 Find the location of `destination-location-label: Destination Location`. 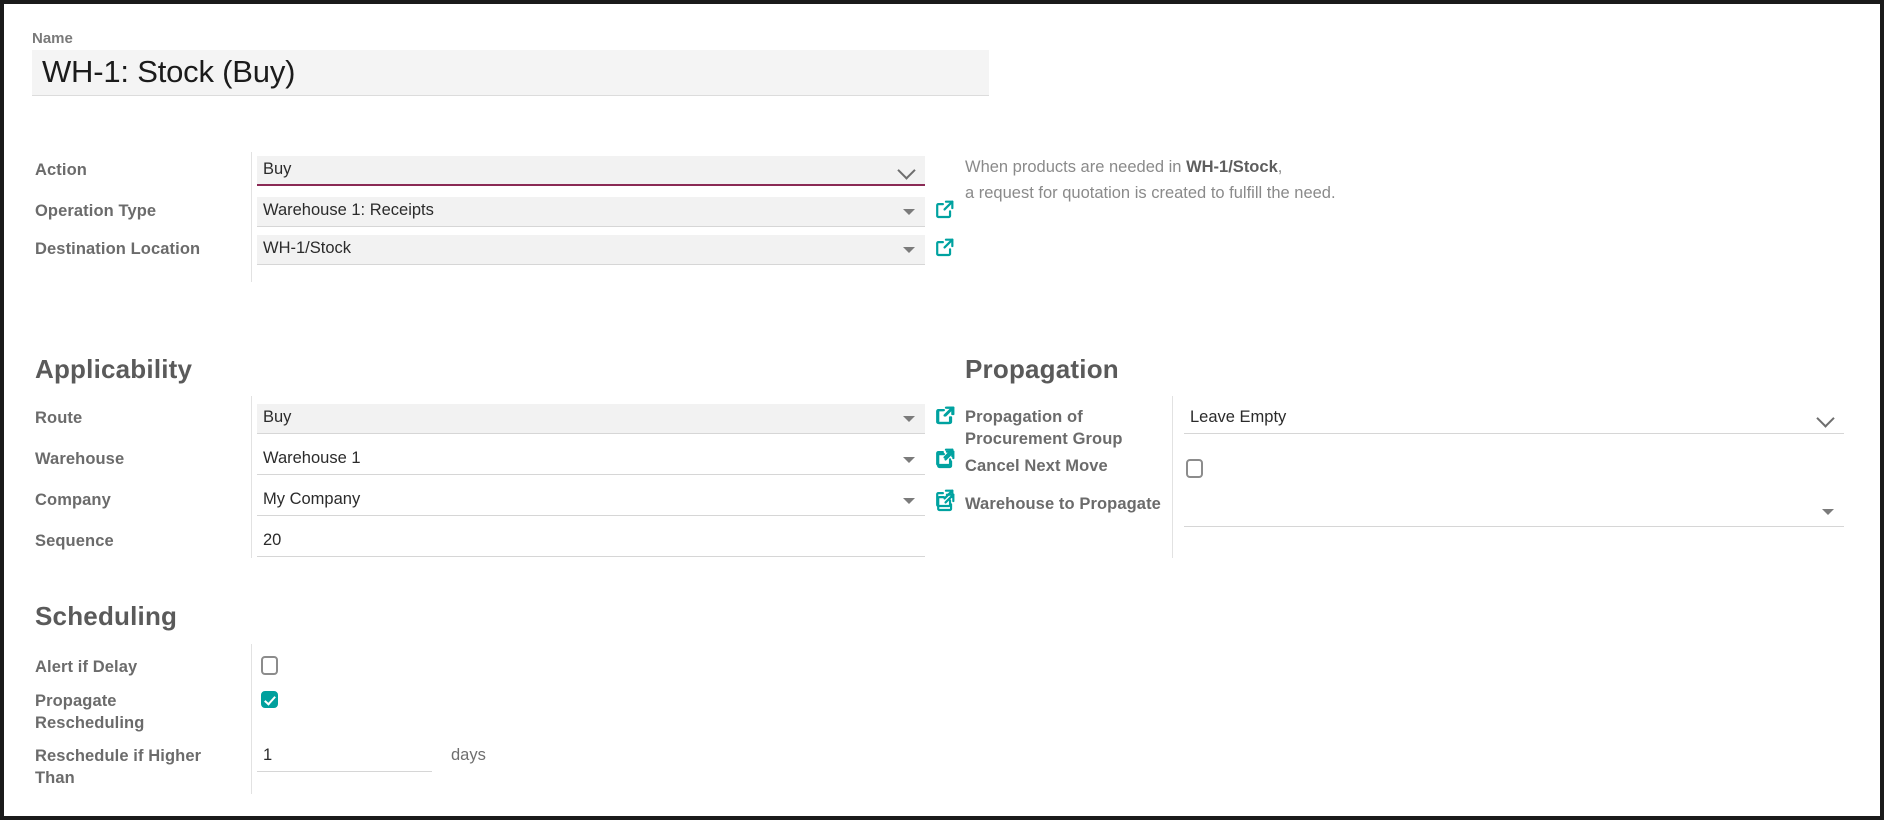

destination-location-label: Destination Location is located at coordinates (135, 249).